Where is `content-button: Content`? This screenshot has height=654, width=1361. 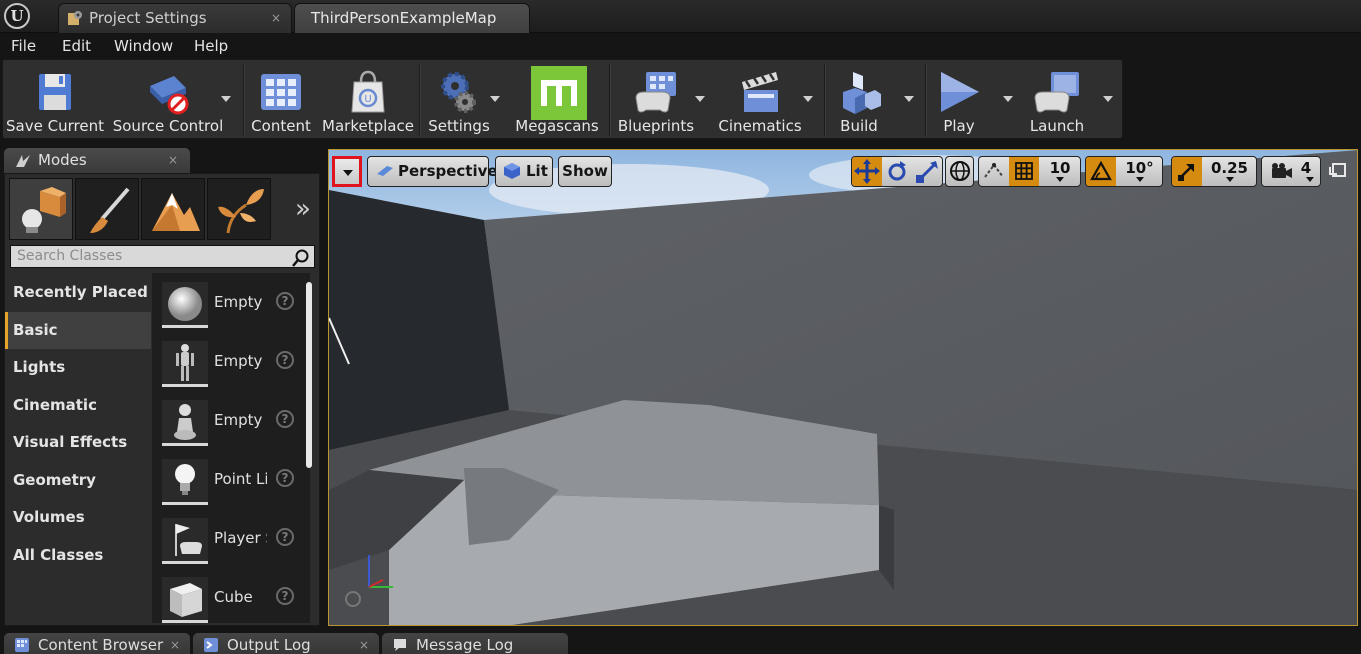 content-button: Content is located at coordinates (281, 100).